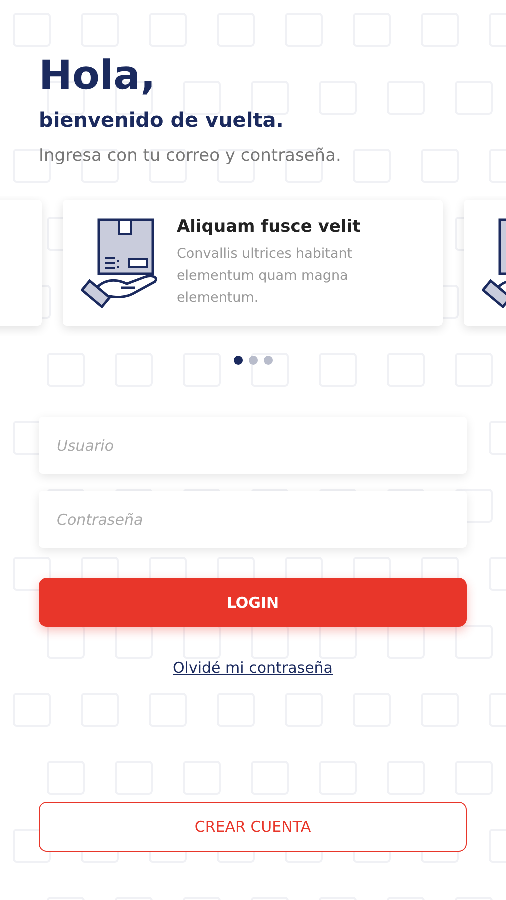 This screenshot has width=506, height=900. I want to click on create-account-button: CREAR CUENTA, so click(253, 827).